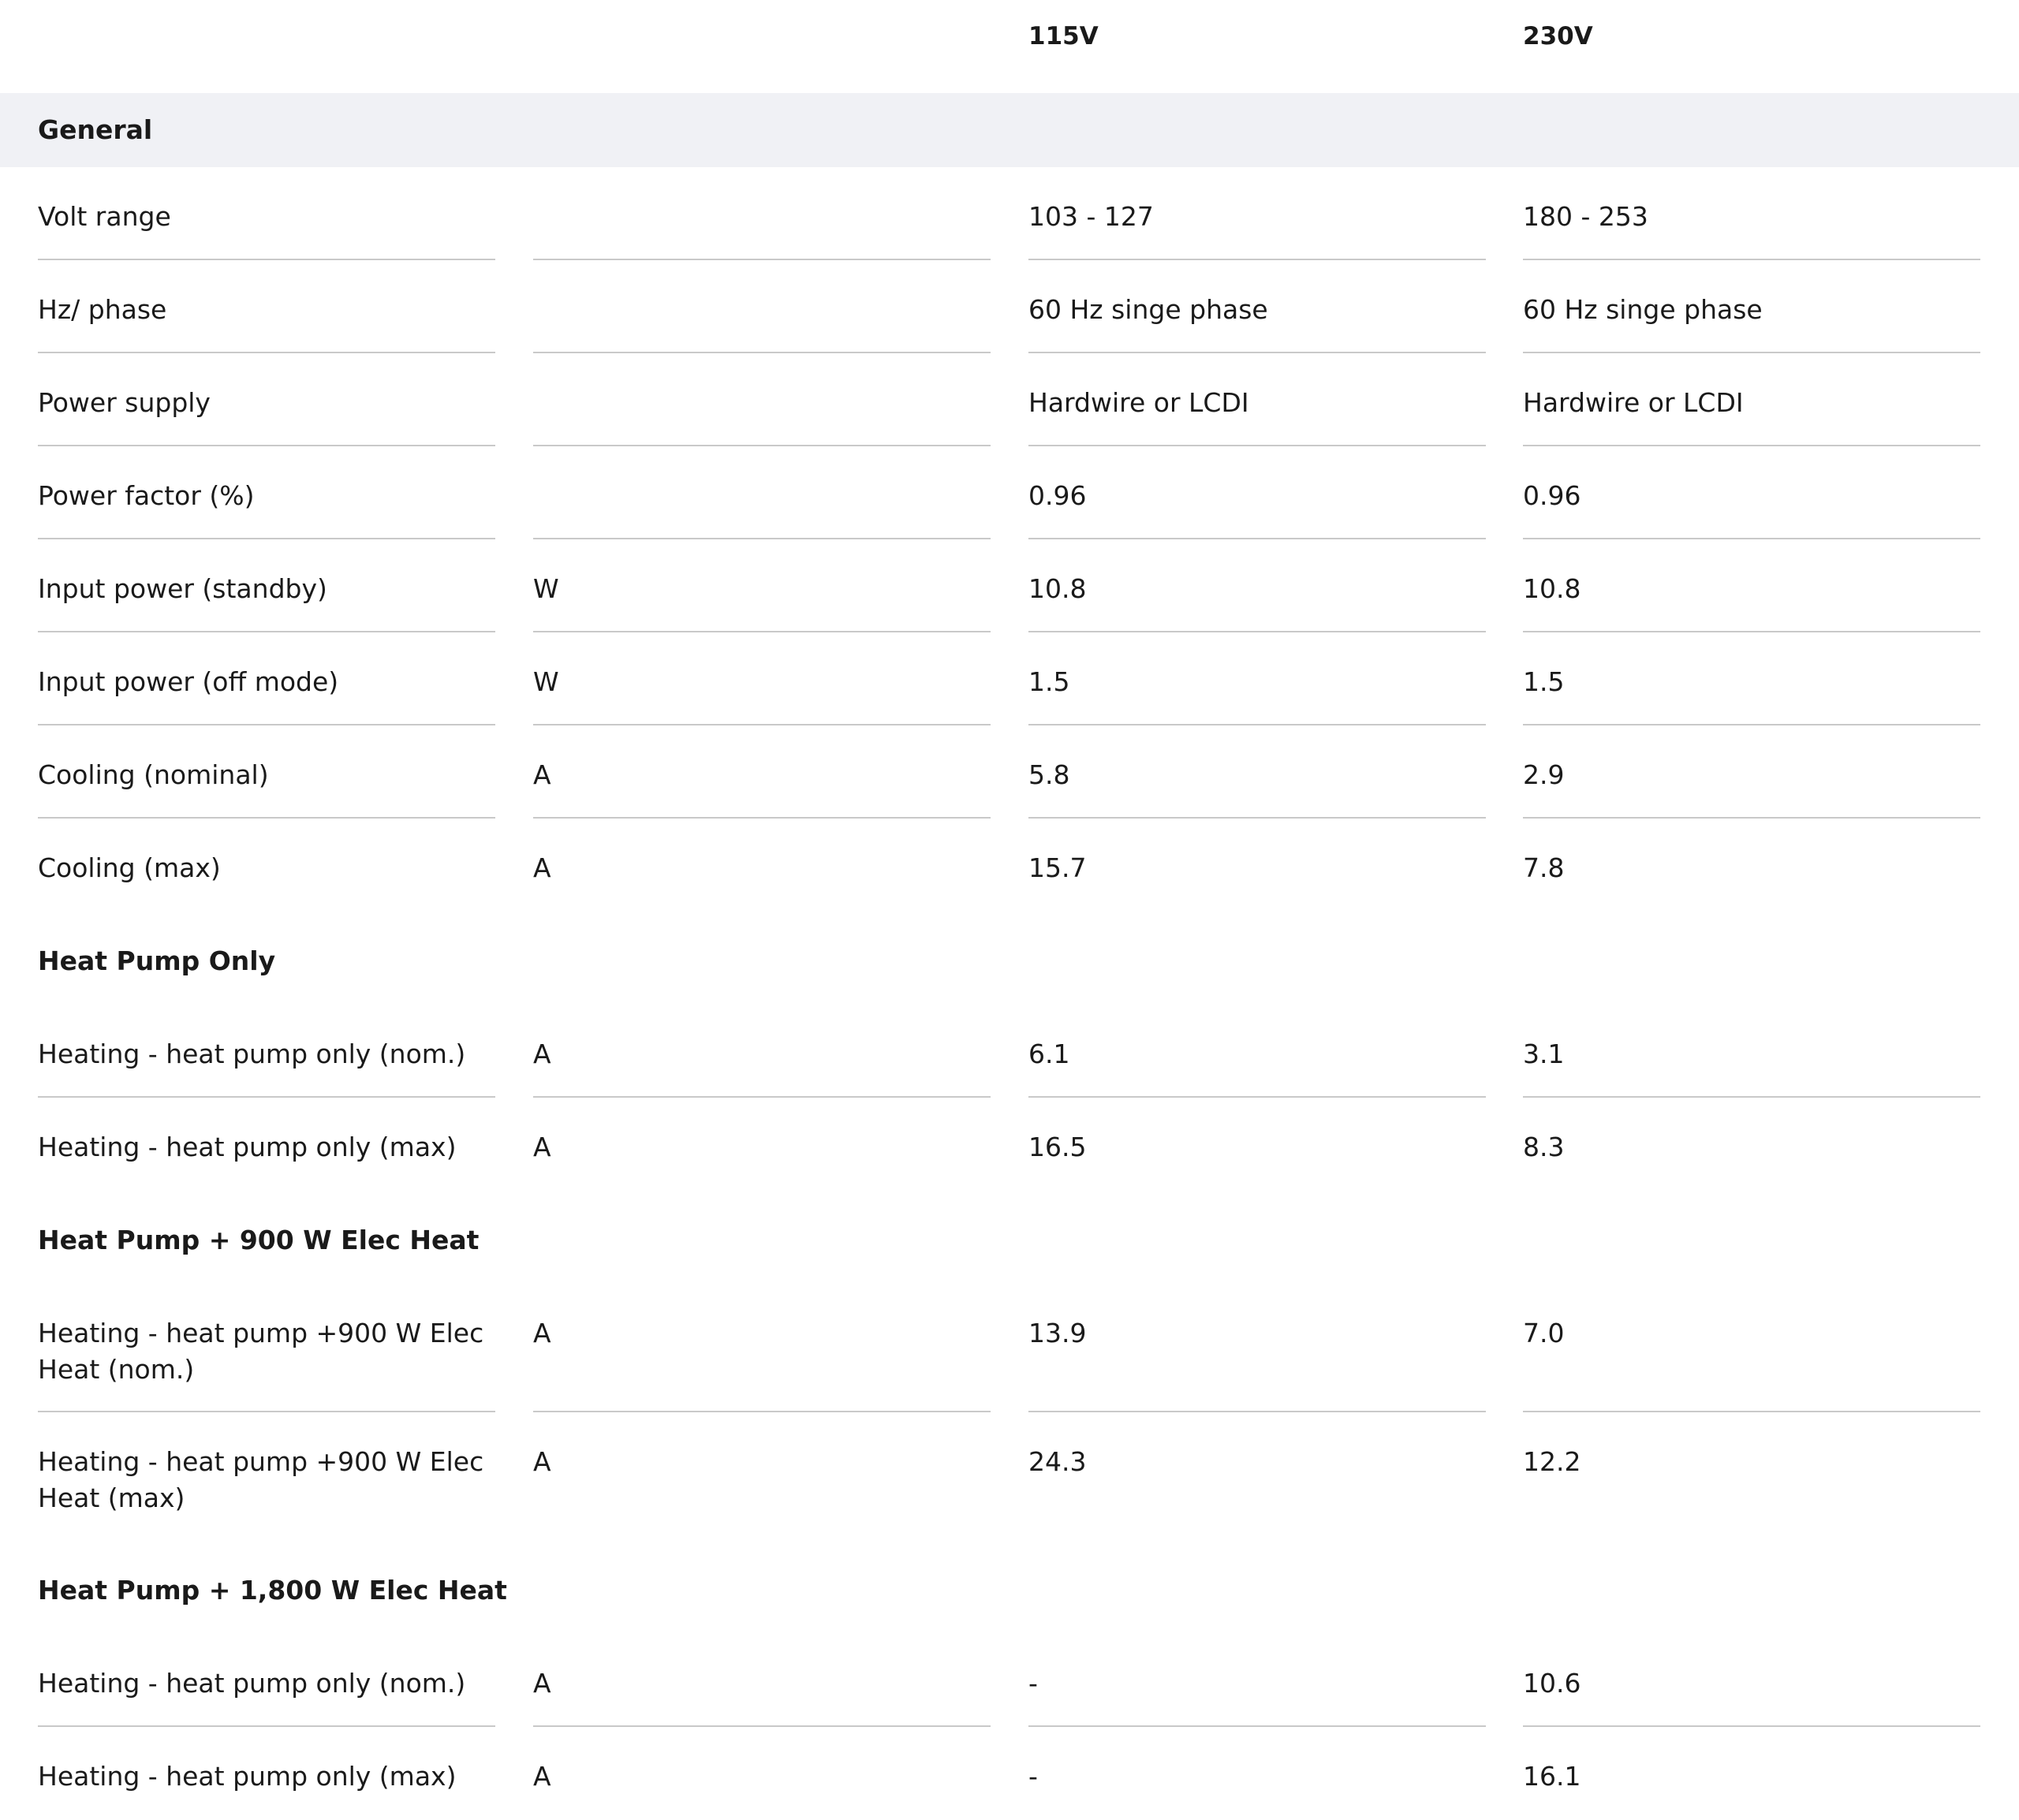 The width and height of the screenshot is (2019, 1820). Describe the element at coordinates (272, 1590) in the screenshot. I see `group-title: Heat Pump + 1,800 W Elec Heat` at that location.